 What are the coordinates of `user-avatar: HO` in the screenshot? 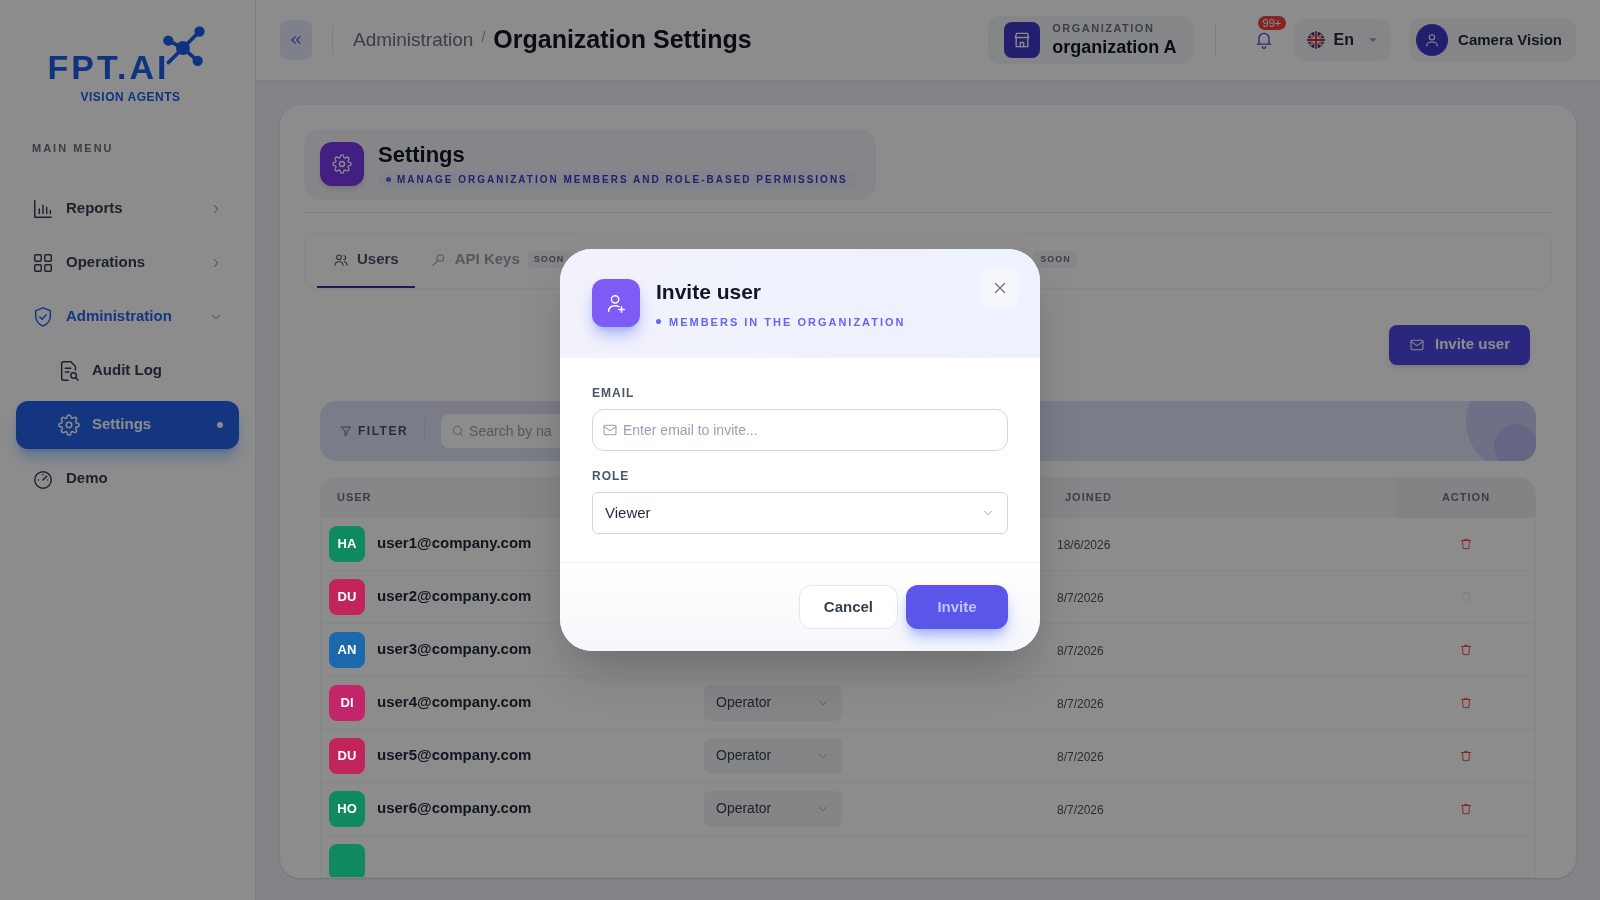 It's located at (347, 808).